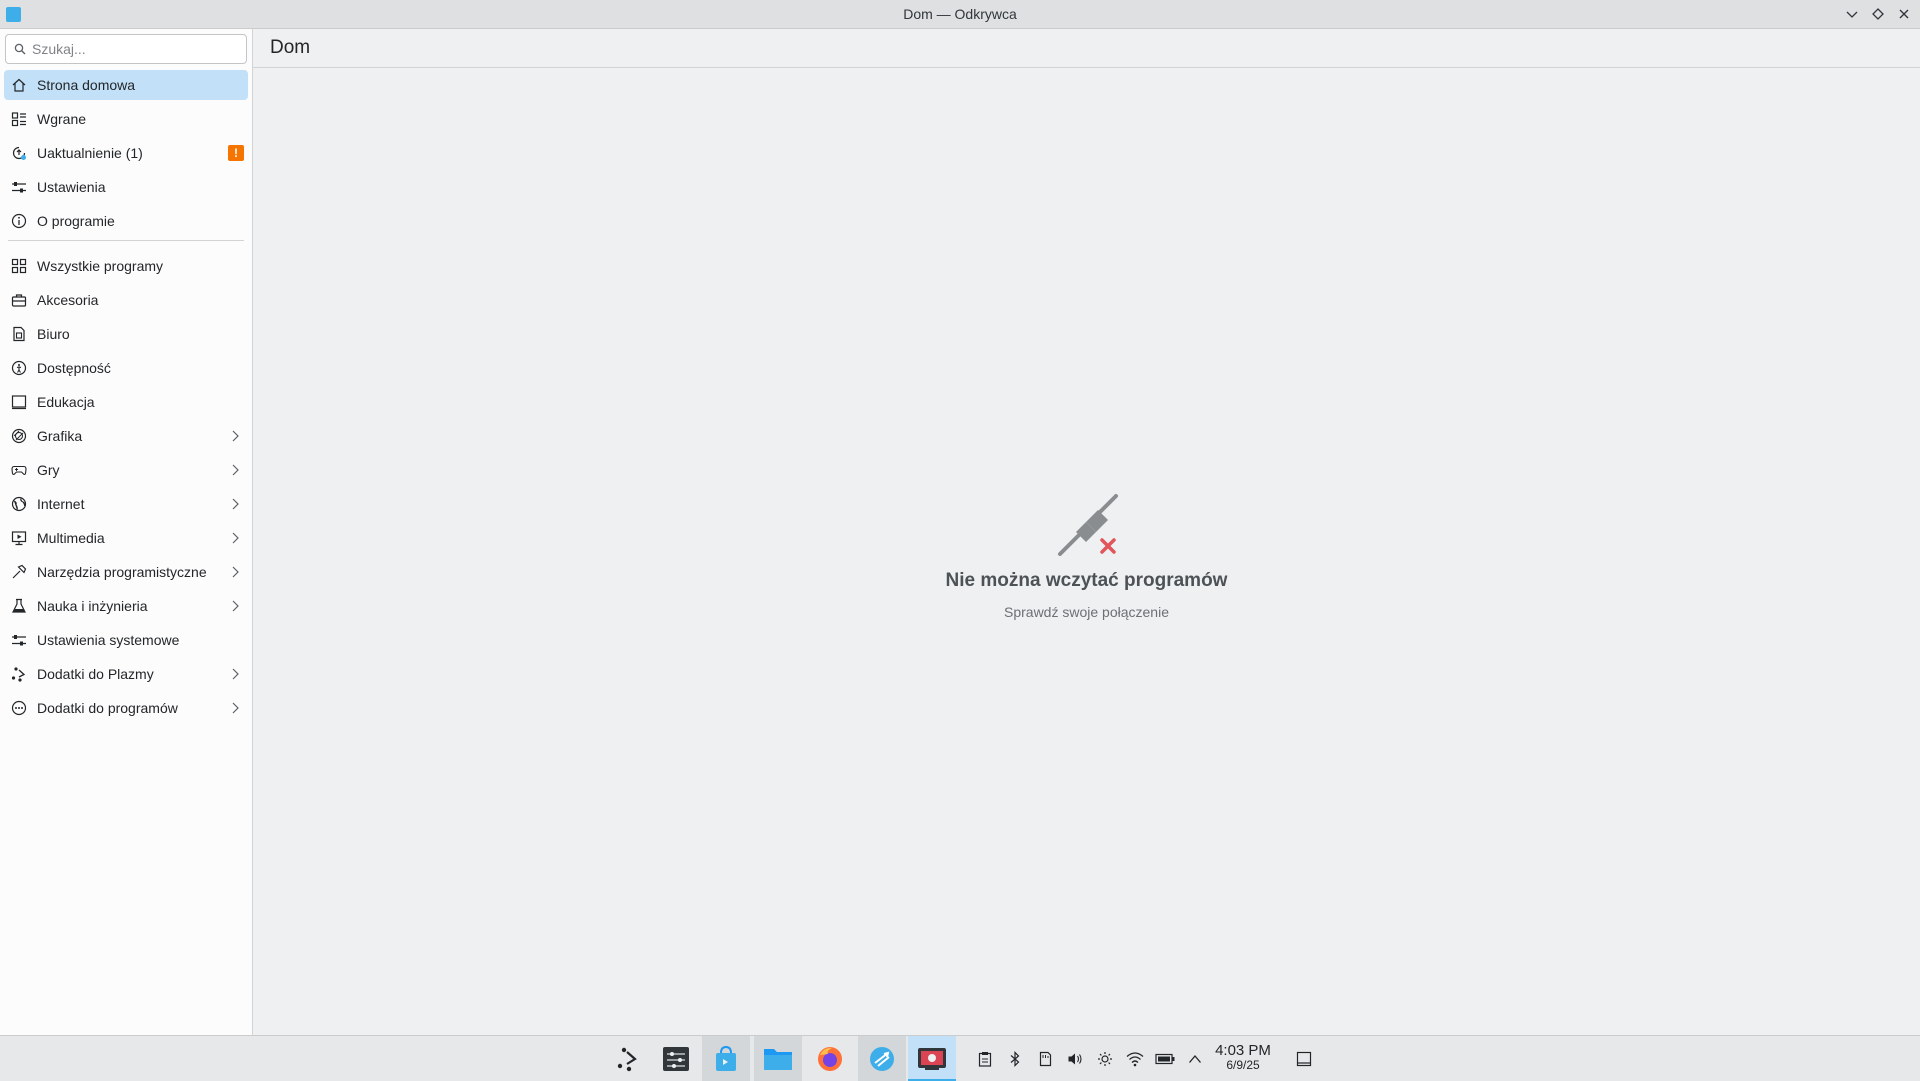 The height and width of the screenshot is (1081, 1920). I want to click on clock-date: 6/9/25, so click(1243, 1065).